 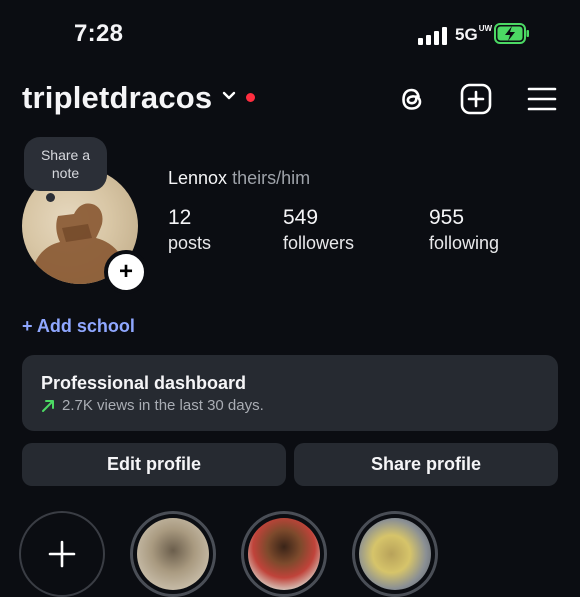 What do you see at coordinates (144, 383) in the screenshot?
I see `dashboard-title: Professional dashboard` at bounding box center [144, 383].